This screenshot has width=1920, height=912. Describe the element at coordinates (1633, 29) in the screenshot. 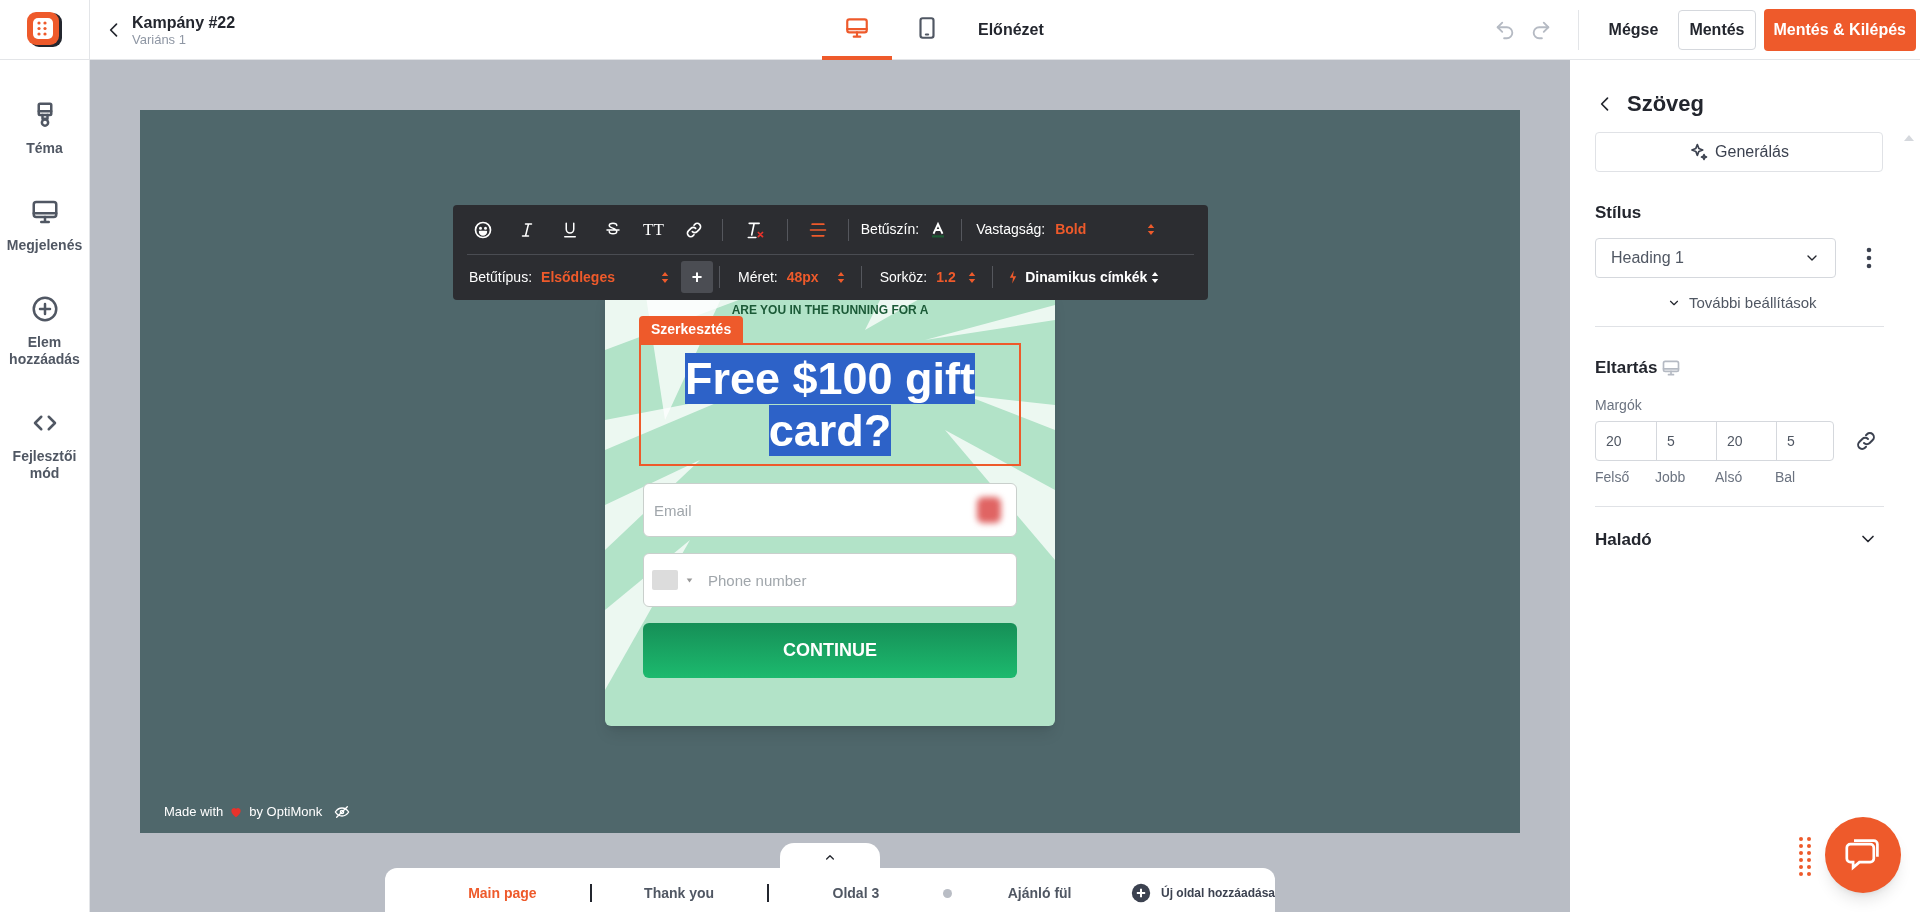

I see `cancel-button: Mégse` at that location.